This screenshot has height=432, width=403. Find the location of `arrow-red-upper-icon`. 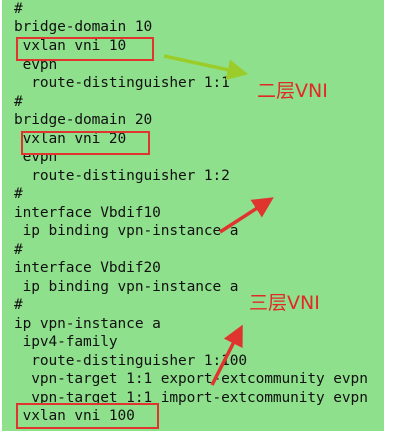

arrow-red-upper-icon is located at coordinates (246, 215).